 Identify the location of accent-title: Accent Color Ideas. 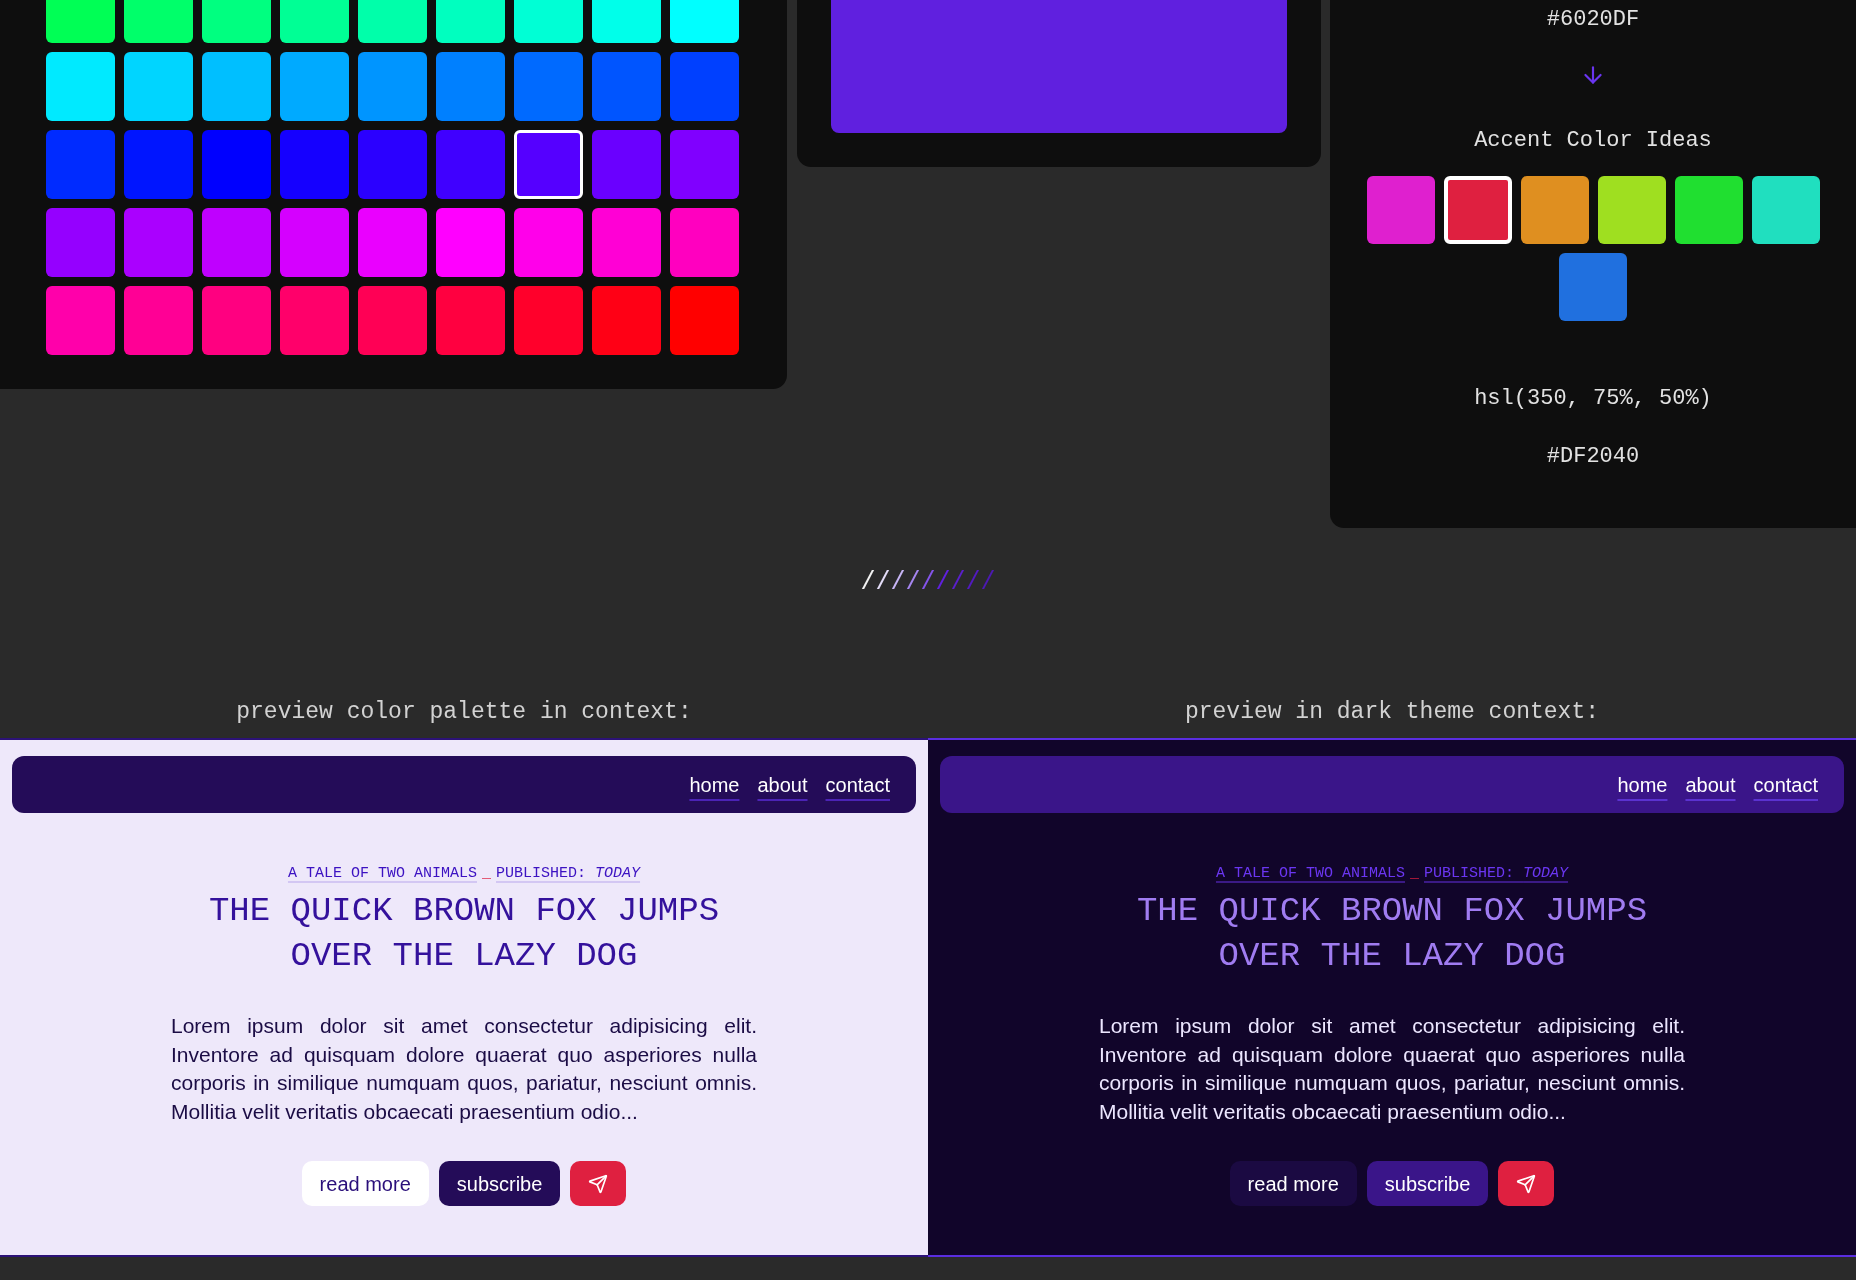
(1593, 141).